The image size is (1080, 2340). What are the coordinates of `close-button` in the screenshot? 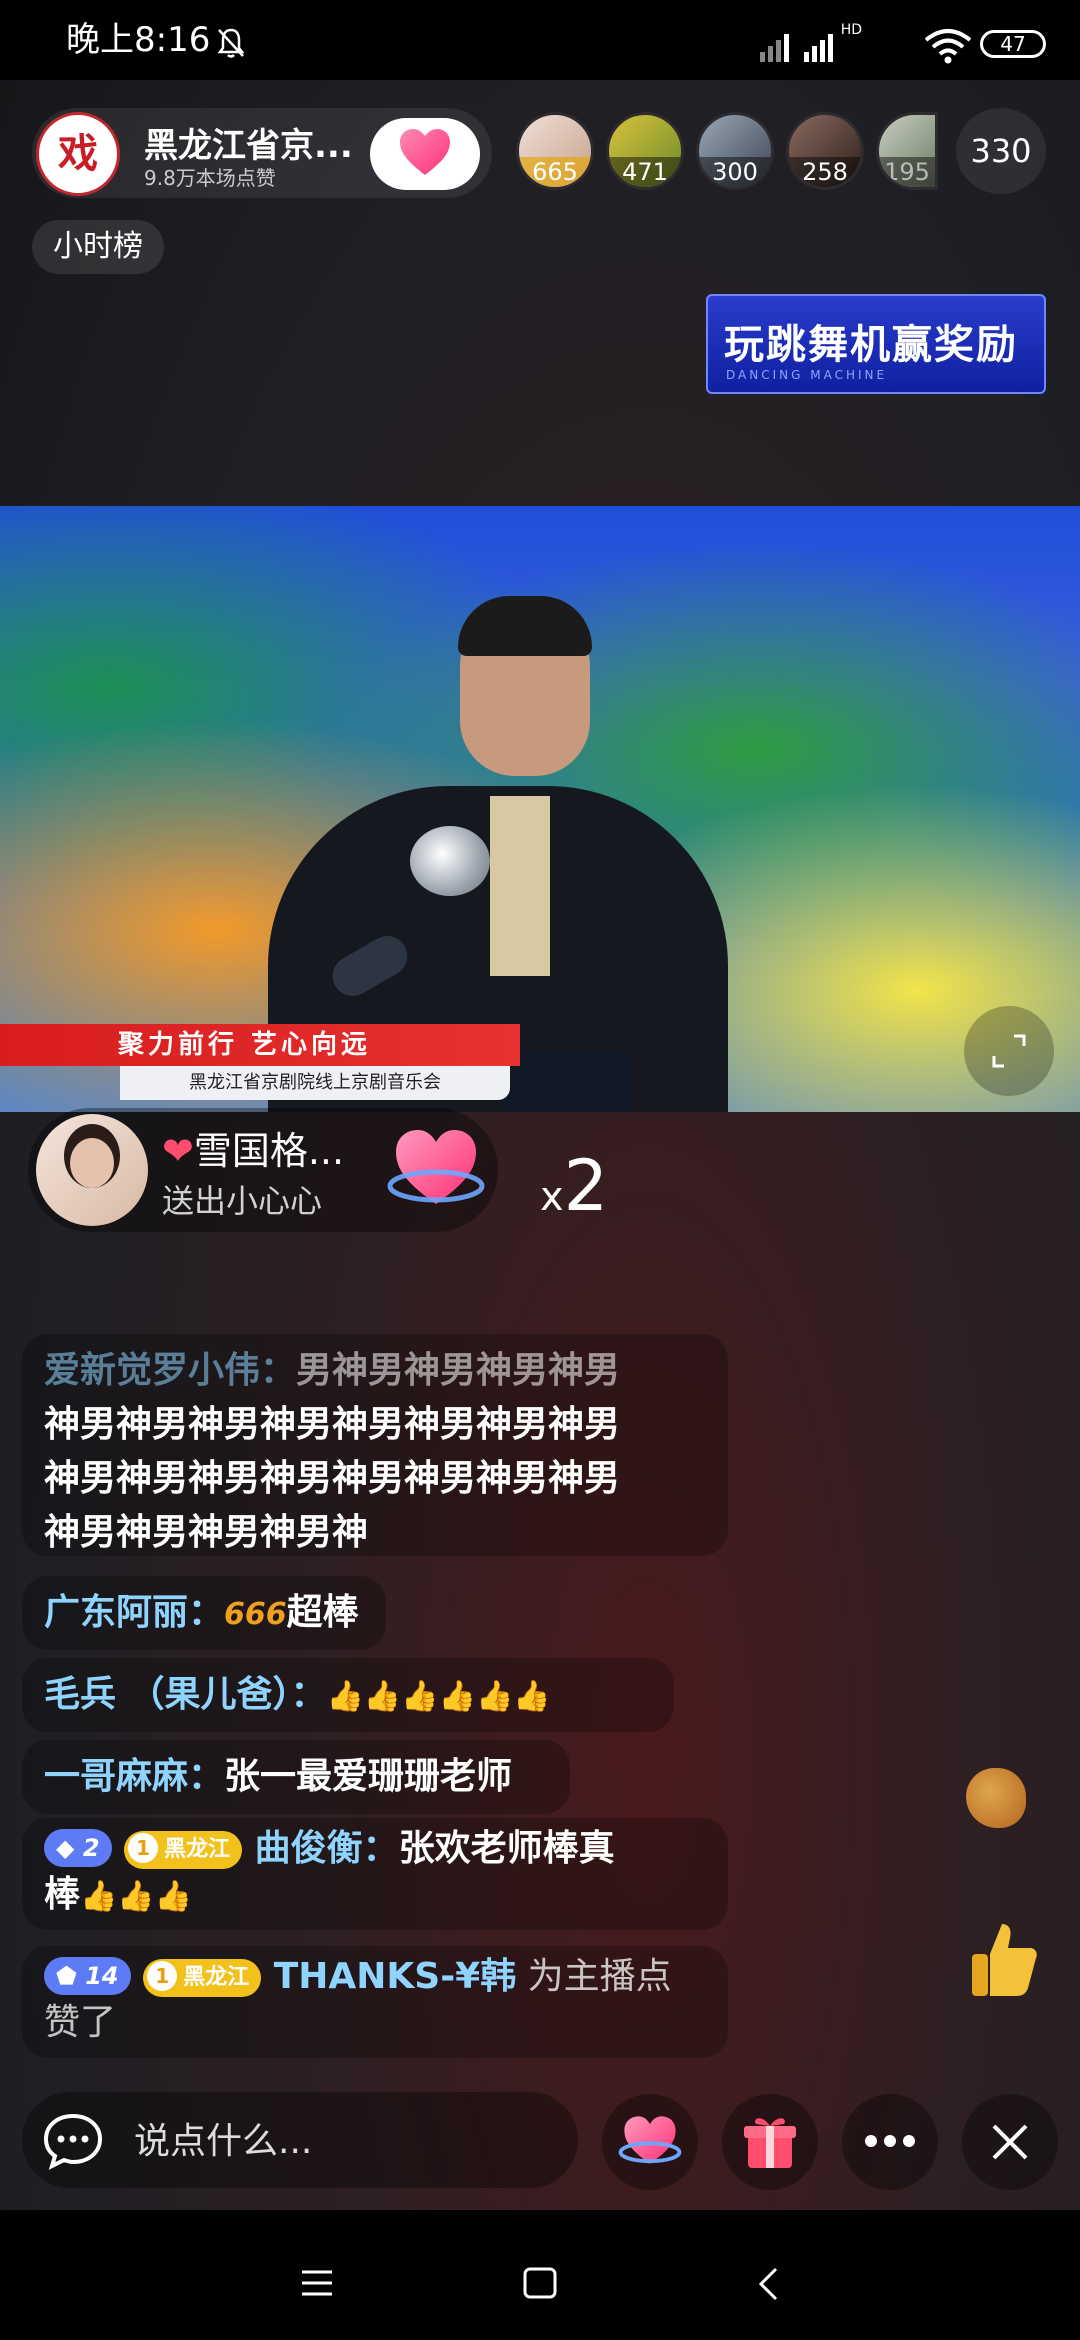 It's located at (1010, 2142).